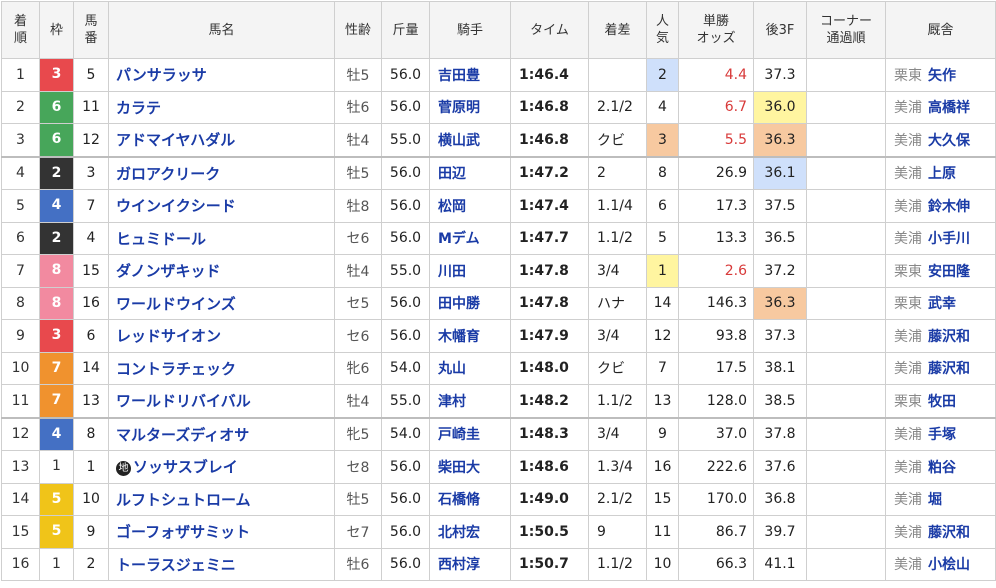 This screenshot has height=588, width=996. What do you see at coordinates (221, 30) in the screenshot?
I see `header-name: 馬名` at bounding box center [221, 30].